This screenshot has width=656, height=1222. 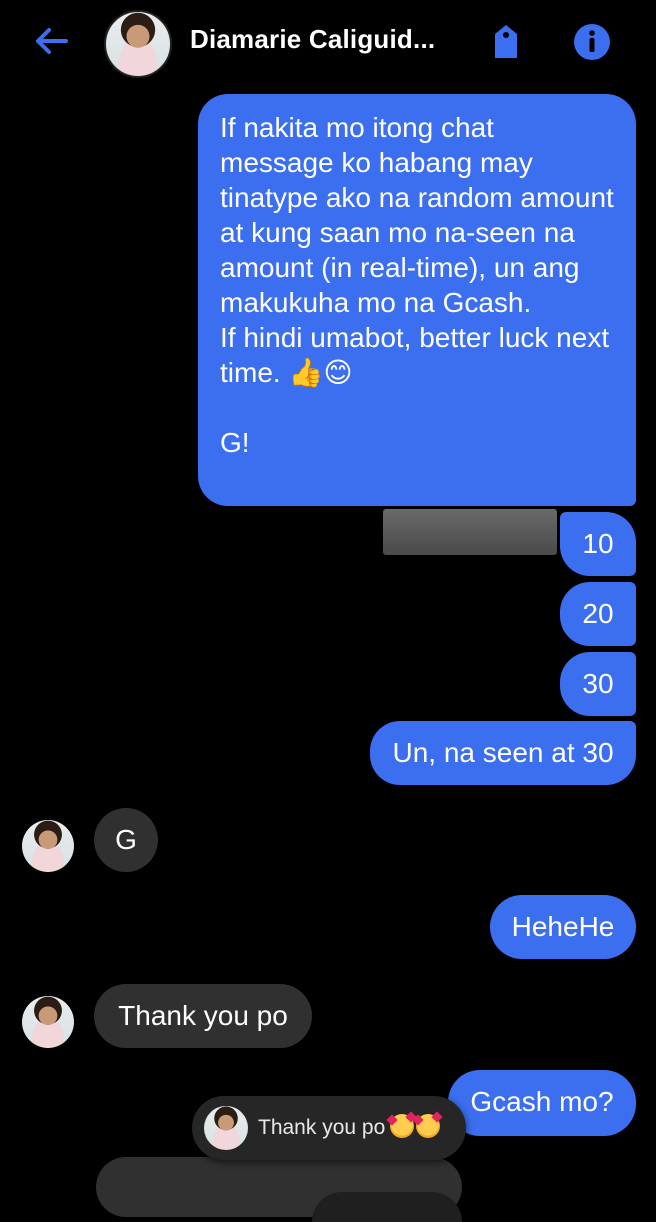 I want to click on message-bubble-outgoing: 30, so click(x=598, y=684).